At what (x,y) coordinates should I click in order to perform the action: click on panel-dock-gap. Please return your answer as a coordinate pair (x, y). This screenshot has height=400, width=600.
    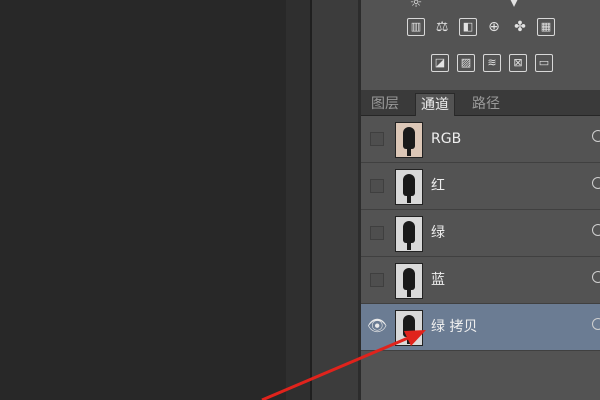
    Looking at the image, I should click on (336, 200).